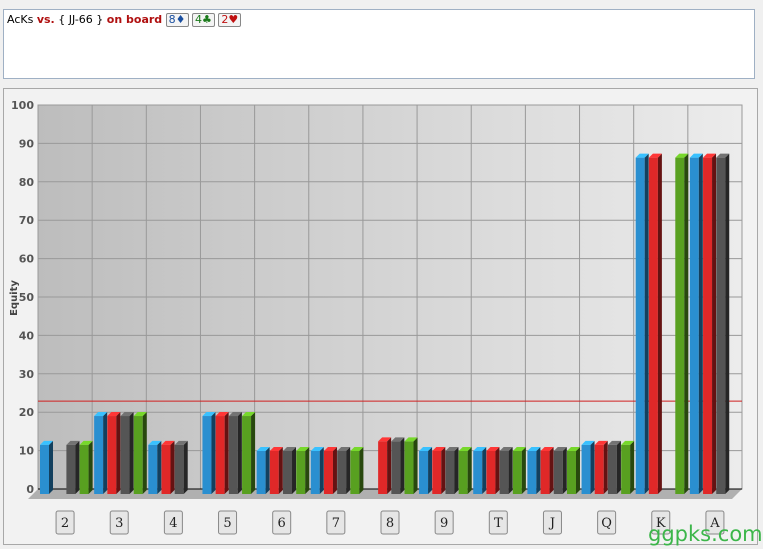 This screenshot has height=549, width=763. I want to click on y-tick-label: 90, so click(27, 143).